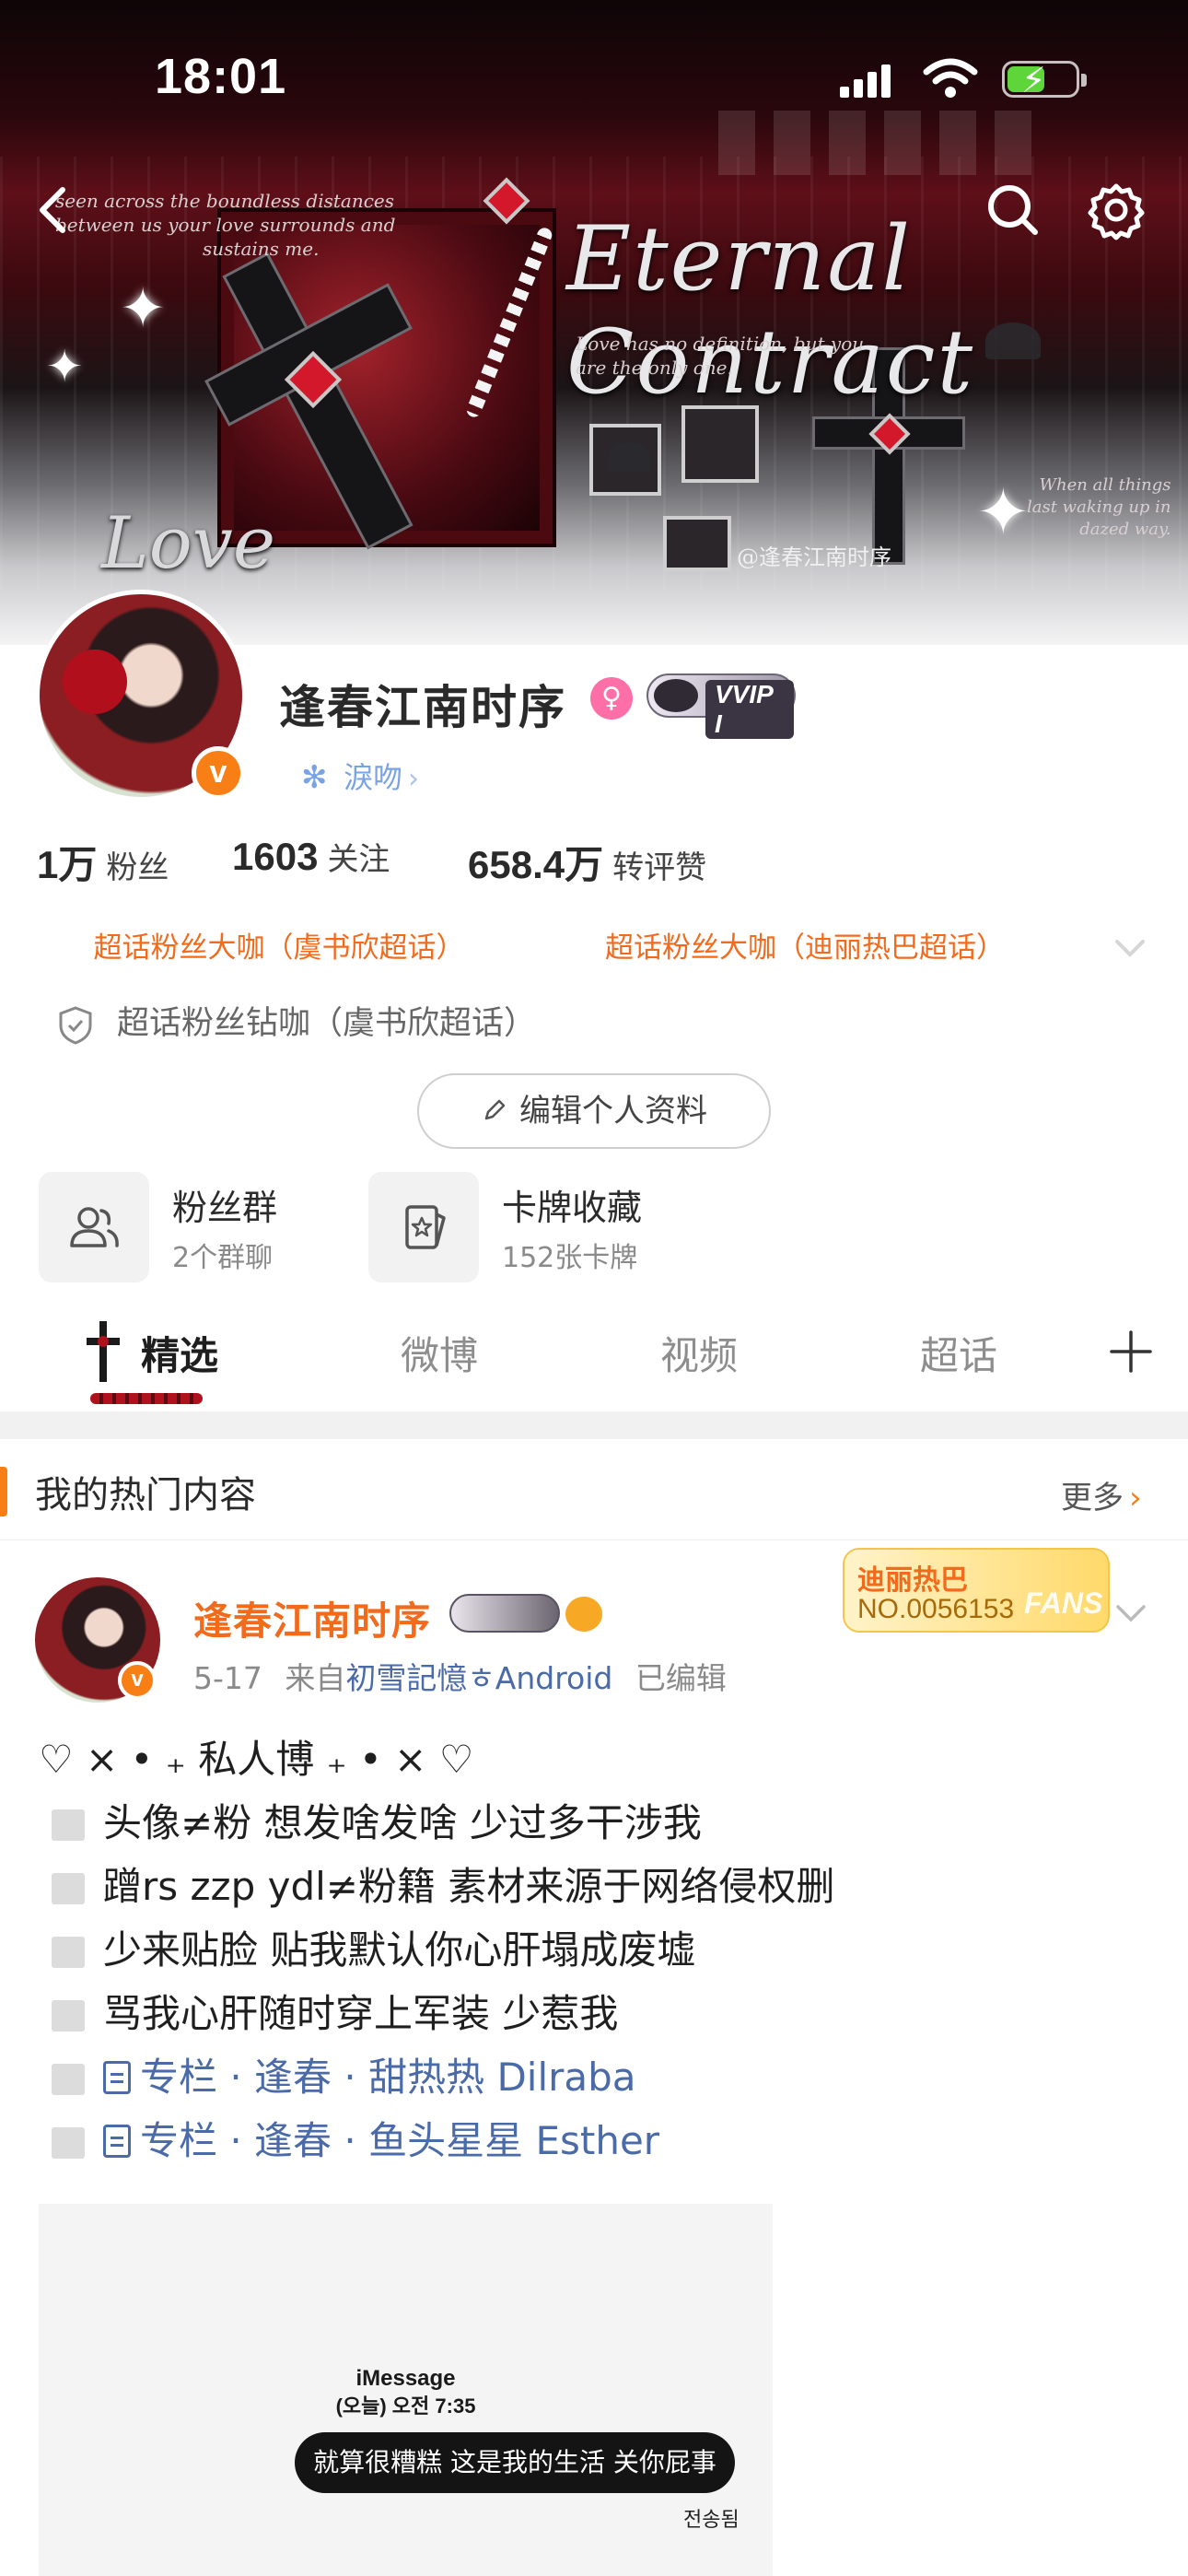 This screenshot has height=2576, width=1188. I want to click on hot-content-title: 我的热门内容, so click(145, 1495).